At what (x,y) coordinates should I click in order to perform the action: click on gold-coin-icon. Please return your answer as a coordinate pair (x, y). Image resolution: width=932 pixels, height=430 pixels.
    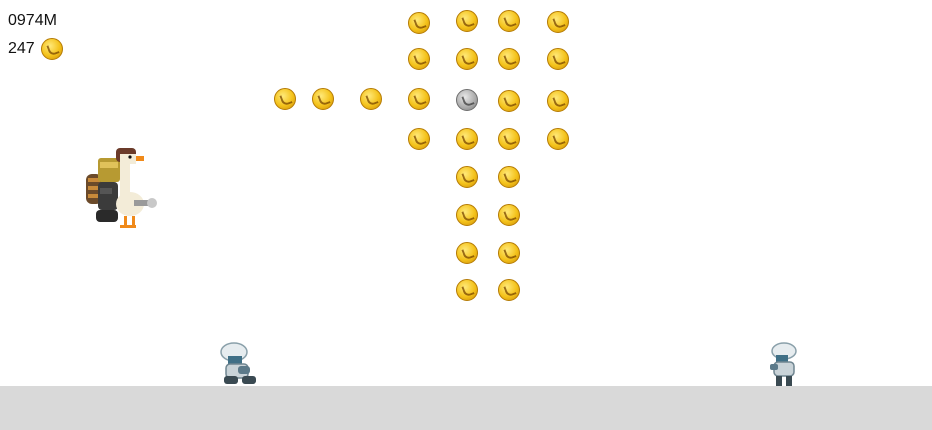
    Looking at the image, I should click on (51, 49).